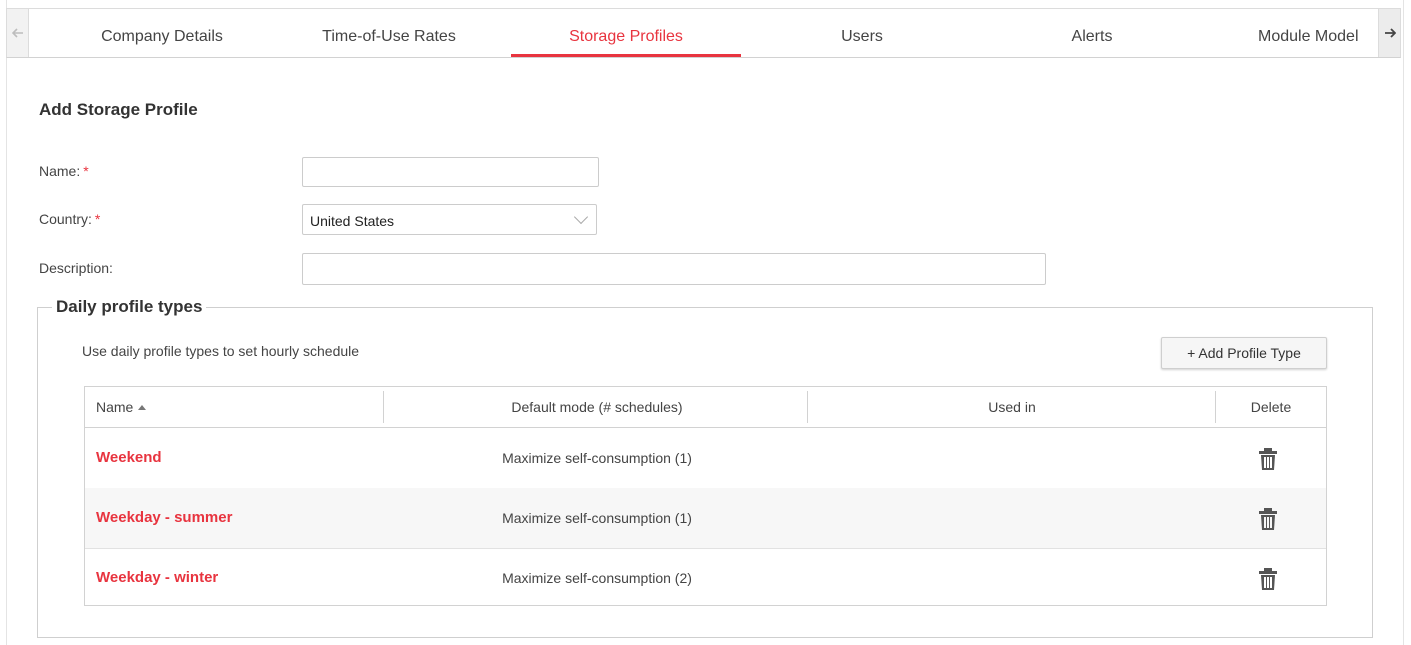 This screenshot has height=645, width=1411. What do you see at coordinates (162, 33) in the screenshot?
I see `tab-company-details: Company Details` at bounding box center [162, 33].